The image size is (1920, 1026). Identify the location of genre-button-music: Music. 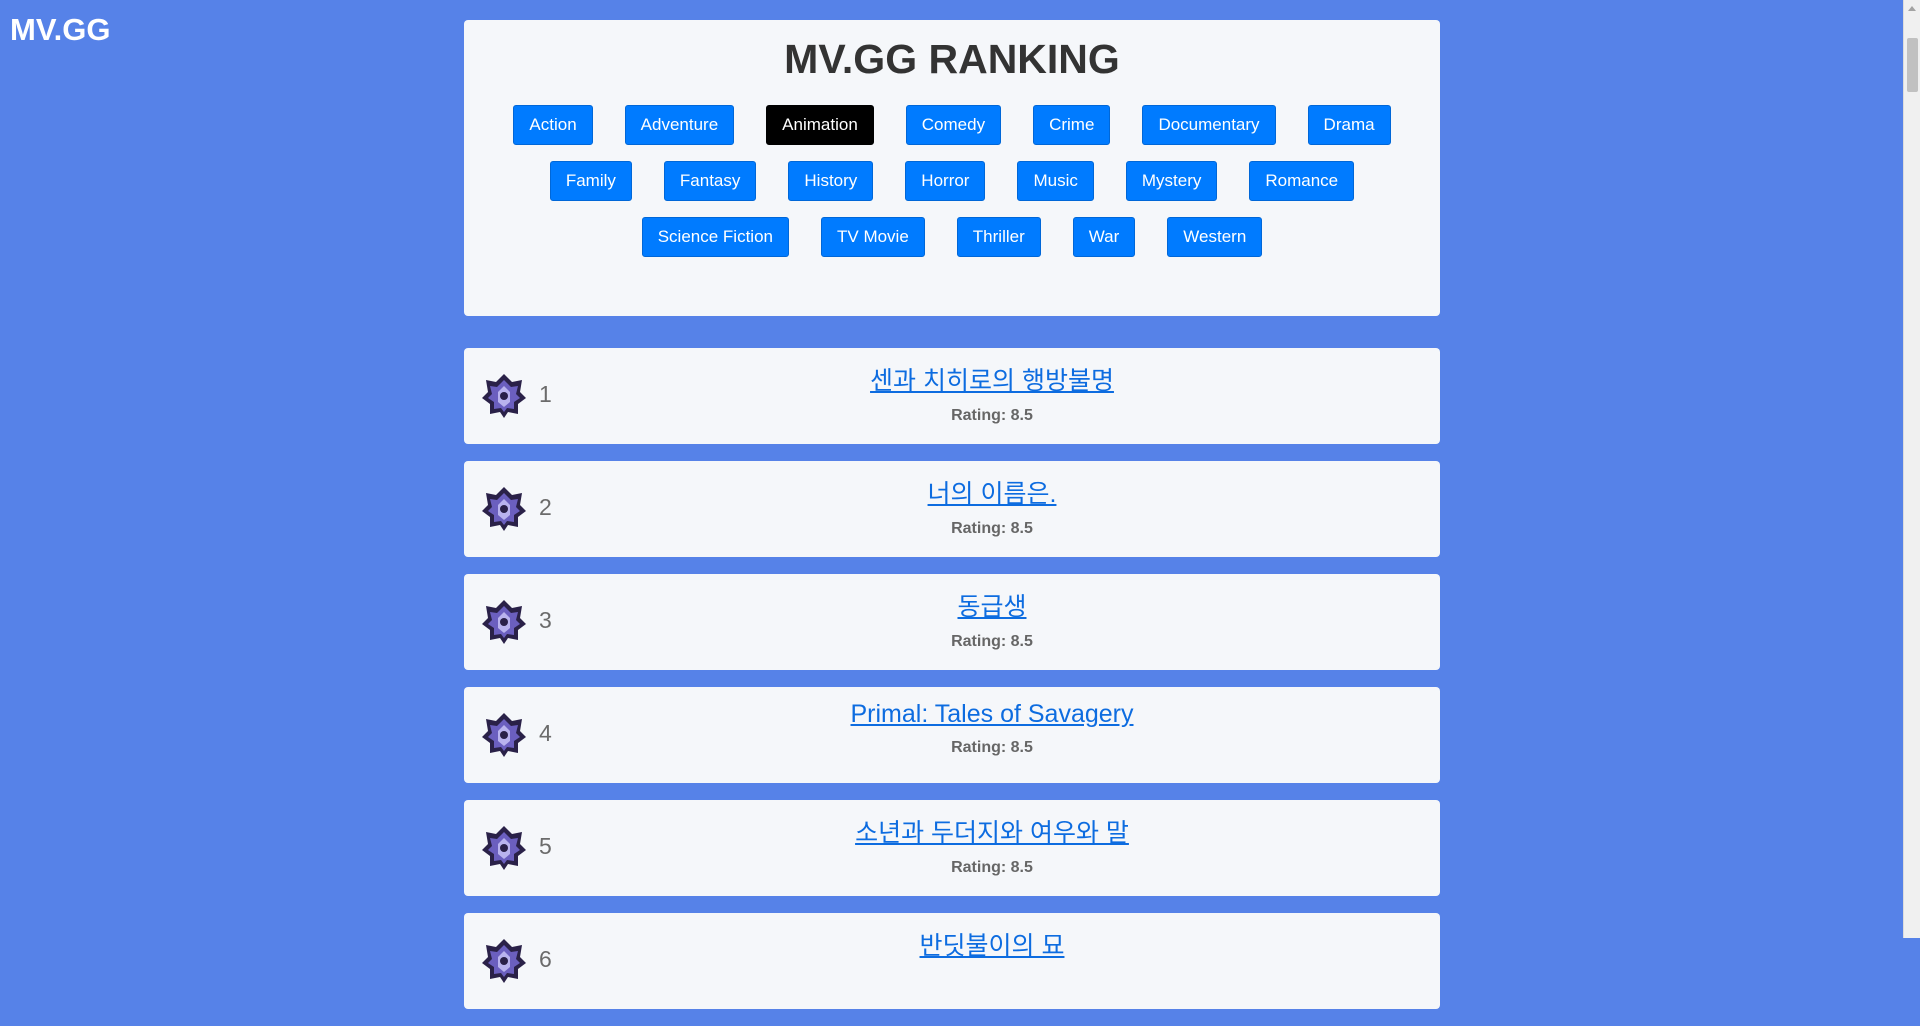
(1055, 181).